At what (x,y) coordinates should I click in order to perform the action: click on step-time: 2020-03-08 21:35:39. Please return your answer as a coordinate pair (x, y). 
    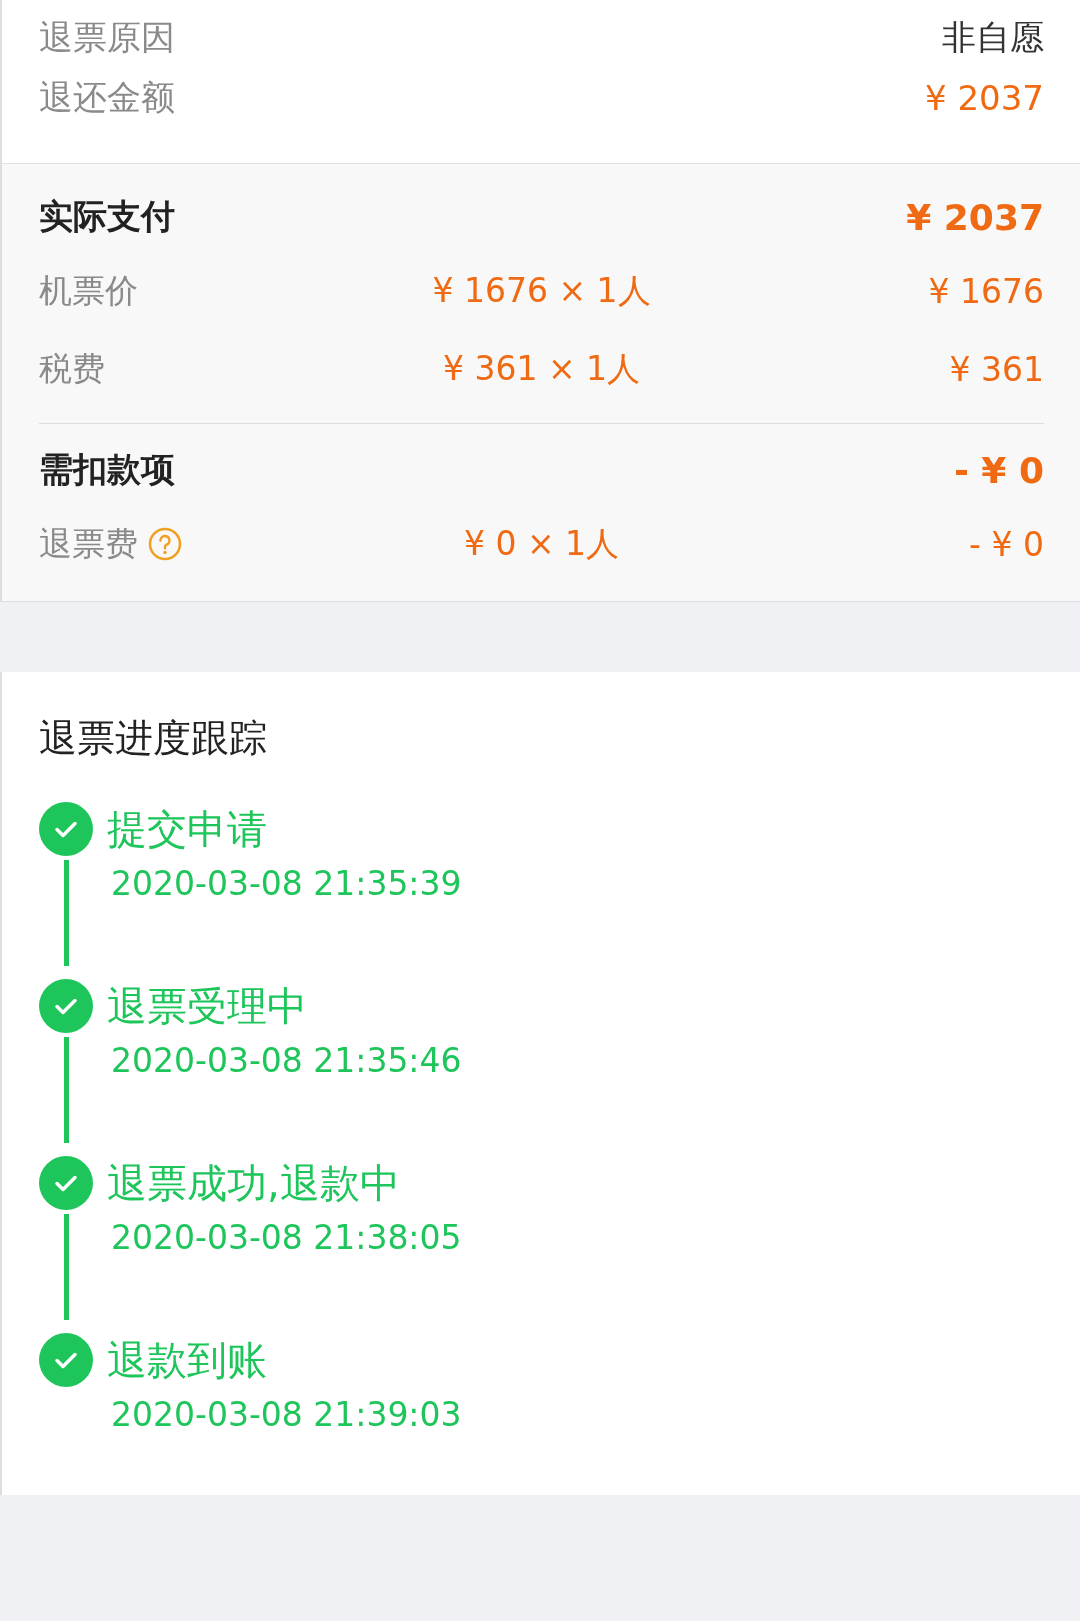
    Looking at the image, I should click on (287, 884).